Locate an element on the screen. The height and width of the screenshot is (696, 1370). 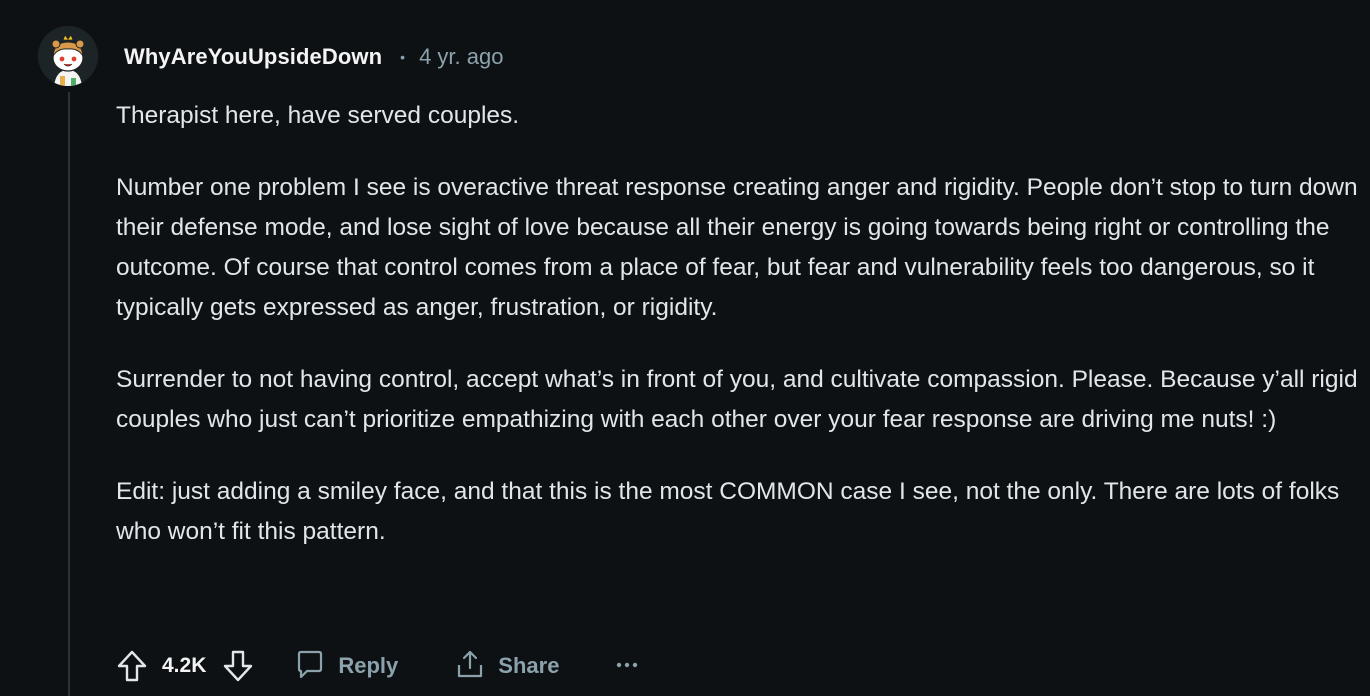
comment-paragraph: Therapist here, have served couples. is located at coordinates (318, 115).